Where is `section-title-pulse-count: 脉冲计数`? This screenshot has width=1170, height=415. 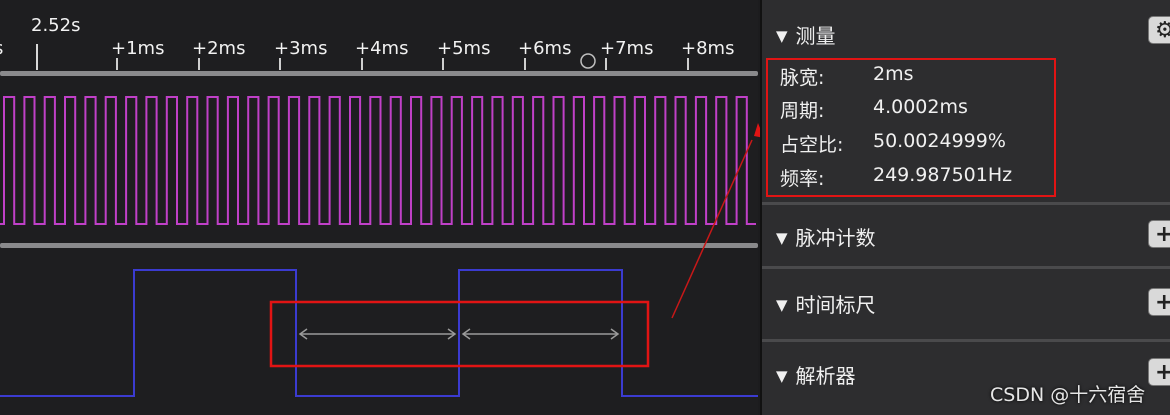
section-title-pulse-count: 脉冲计数 is located at coordinates (835, 238).